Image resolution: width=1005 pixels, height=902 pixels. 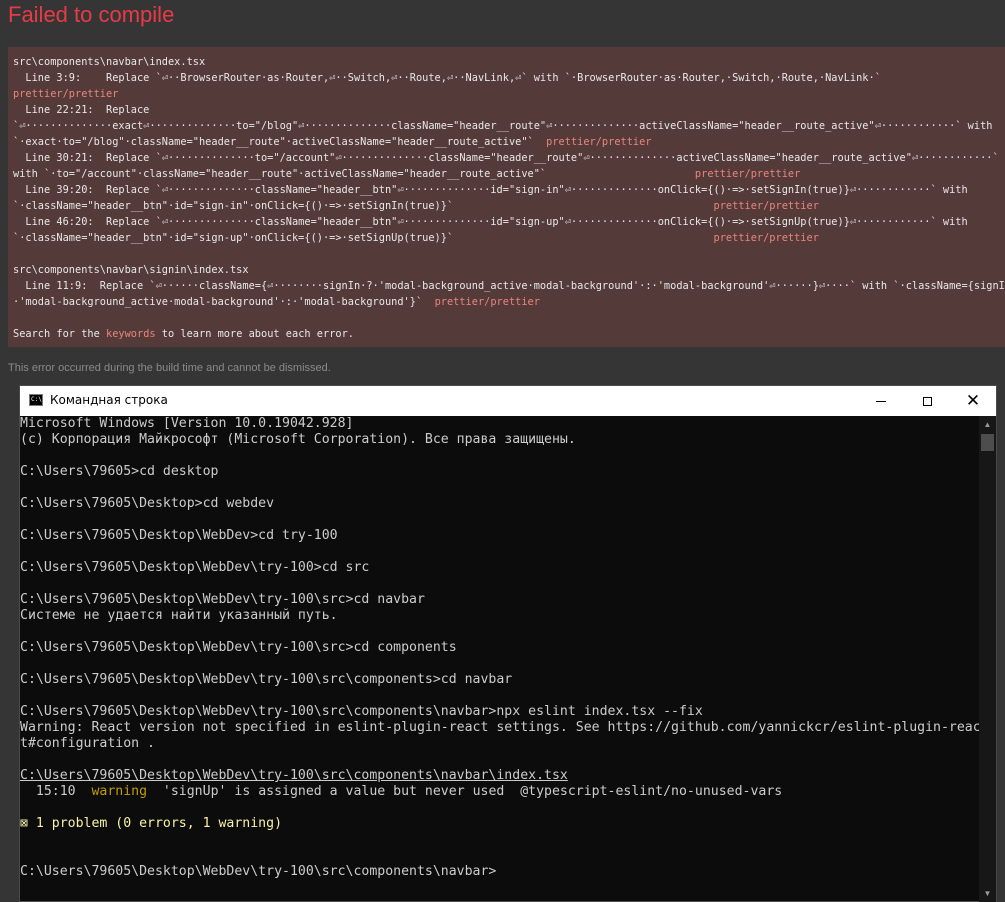 I want to click on error-line: prettier/prettier, so click(x=509, y=94).